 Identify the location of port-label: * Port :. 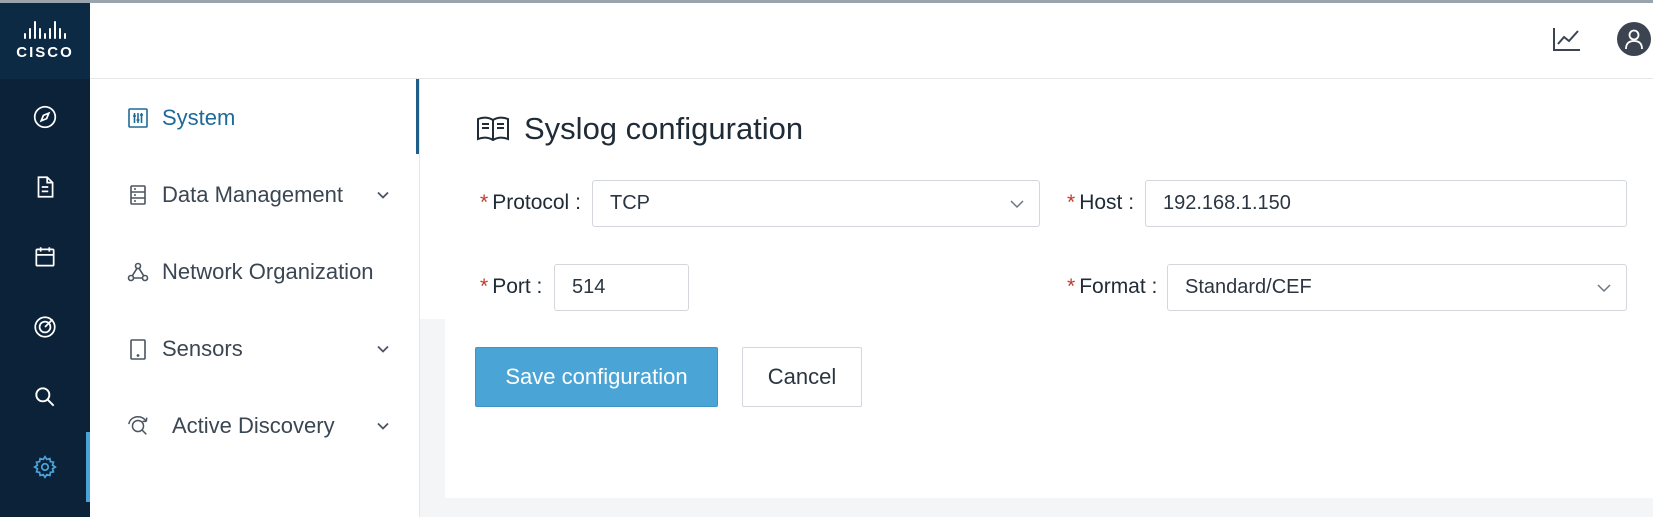
(511, 286).